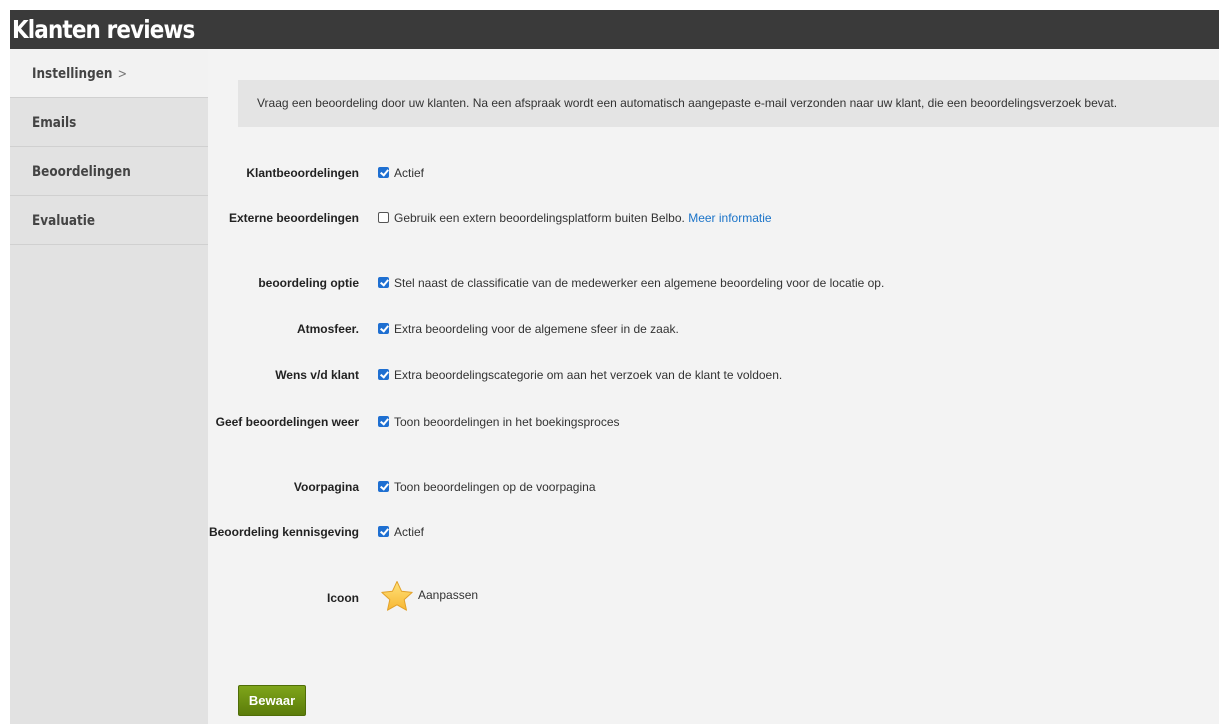  What do you see at coordinates (308, 283) in the screenshot?
I see `setting-label: beoordeling optie` at bounding box center [308, 283].